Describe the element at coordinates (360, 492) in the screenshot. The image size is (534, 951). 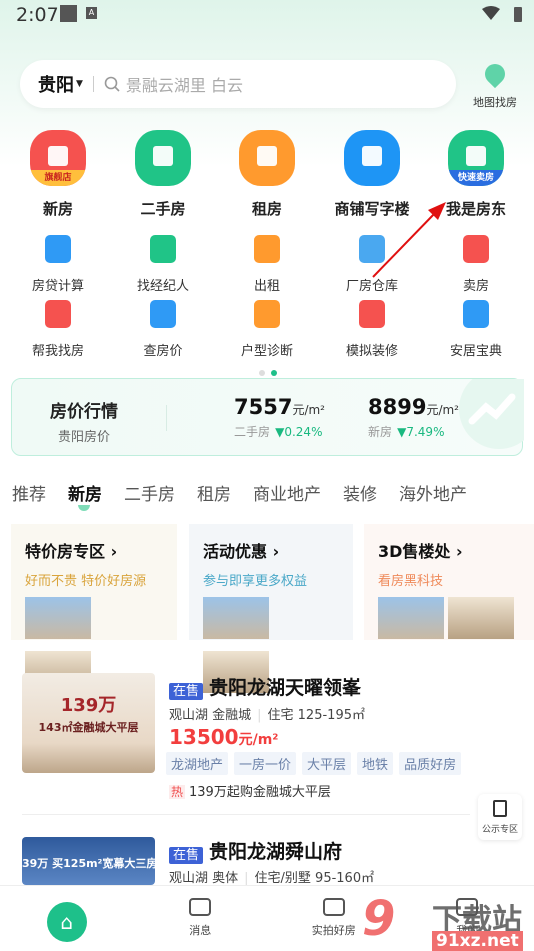
I see `tab: 装修` at that location.